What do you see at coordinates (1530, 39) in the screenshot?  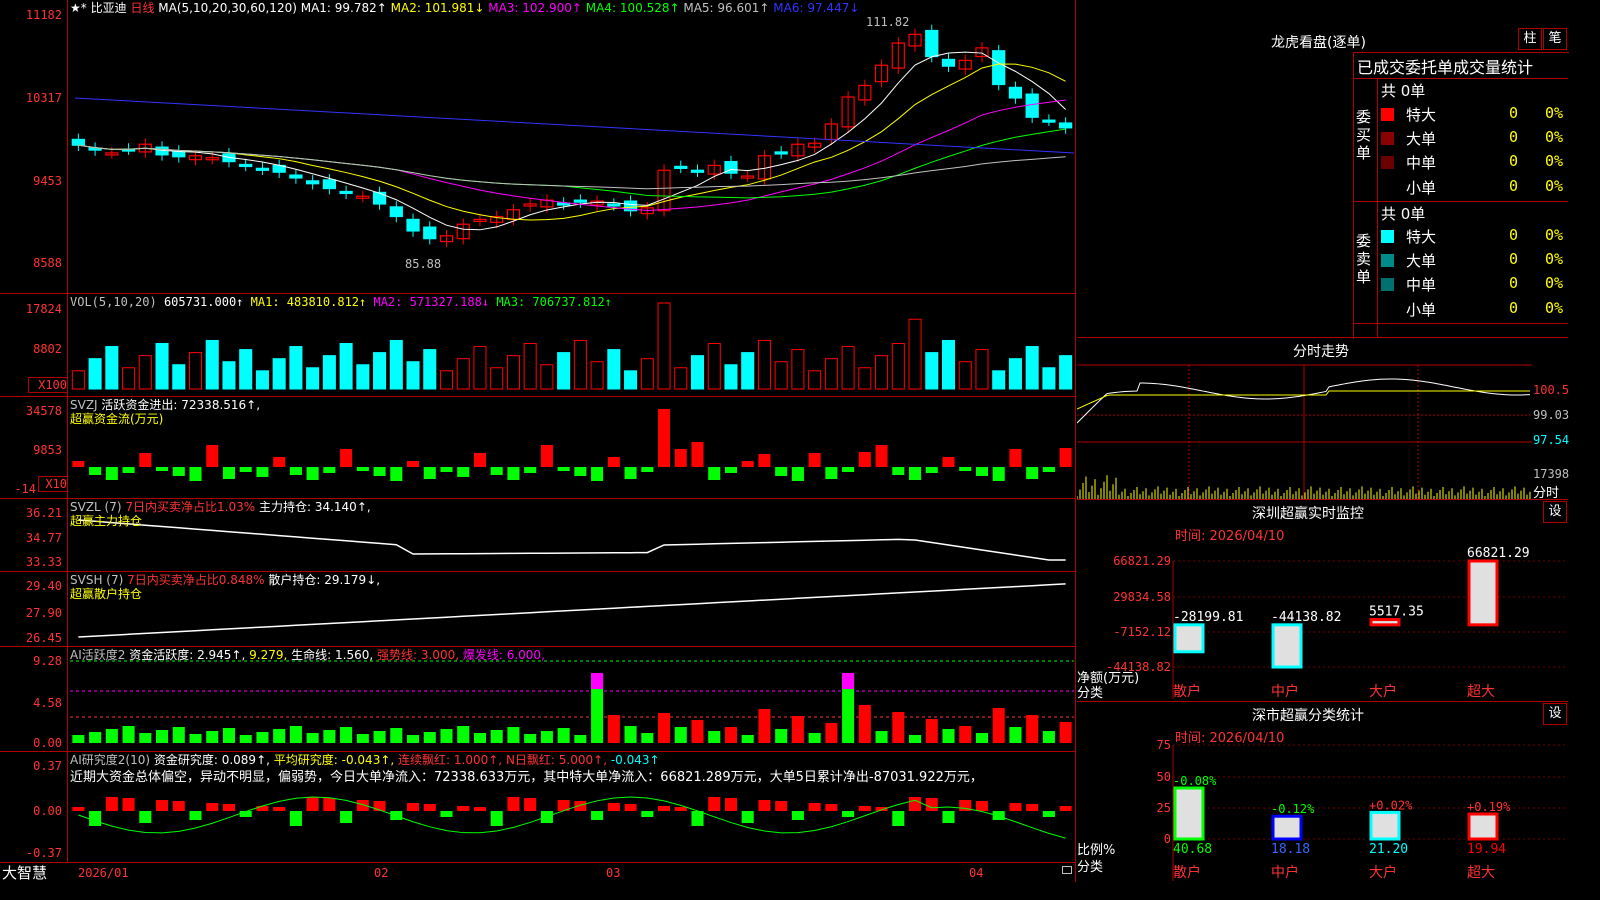 I see `bar-view-button: 柱` at bounding box center [1530, 39].